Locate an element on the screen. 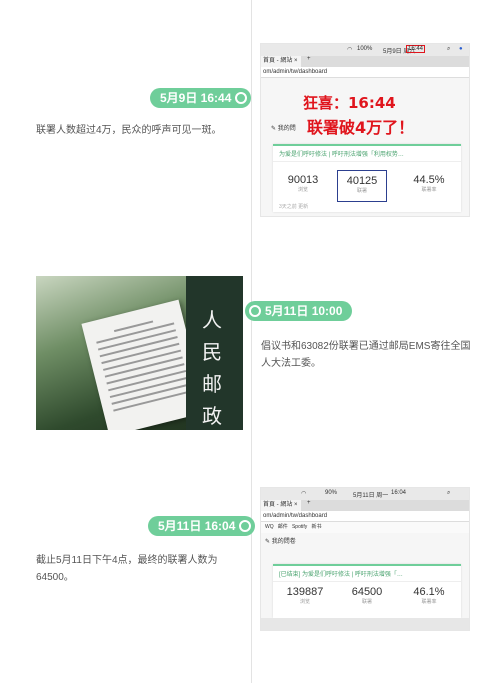 This screenshot has height=683, width=497. stat-views: 139887 浏览 is located at coordinates (305, 595).